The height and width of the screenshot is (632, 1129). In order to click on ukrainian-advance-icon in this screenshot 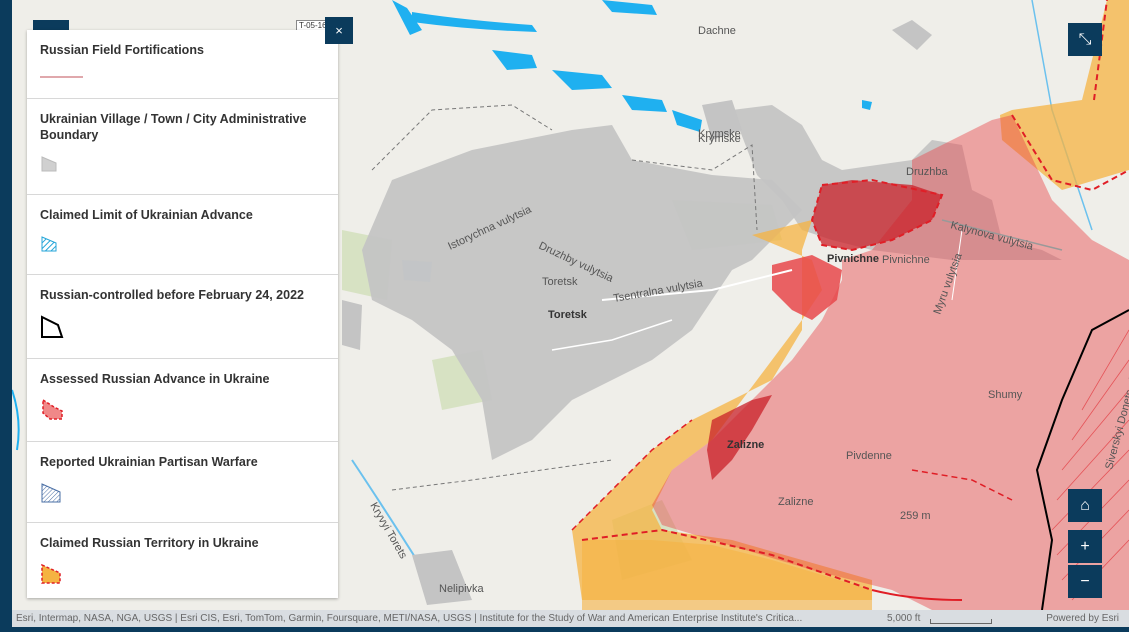, I will do `click(182, 245)`.